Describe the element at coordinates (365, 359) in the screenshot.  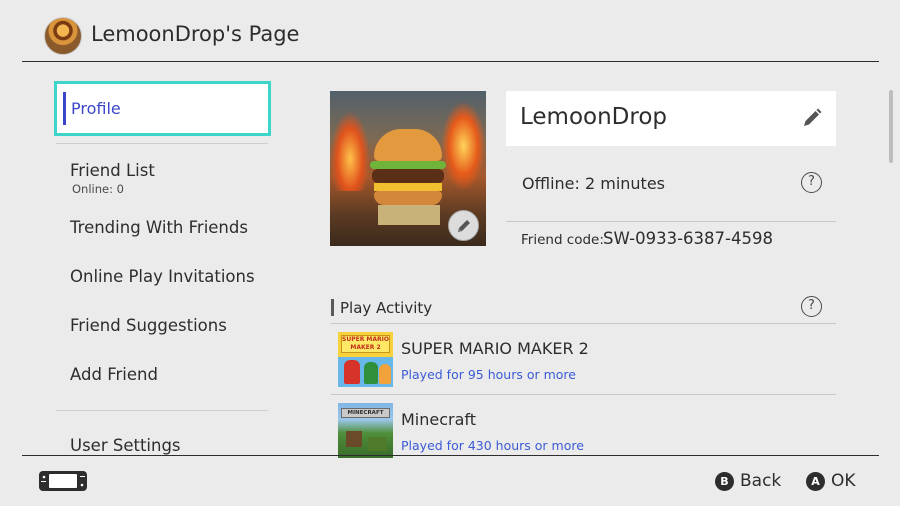
I see `game-thumbnail: SUPER MARIO MAKER 2` at that location.